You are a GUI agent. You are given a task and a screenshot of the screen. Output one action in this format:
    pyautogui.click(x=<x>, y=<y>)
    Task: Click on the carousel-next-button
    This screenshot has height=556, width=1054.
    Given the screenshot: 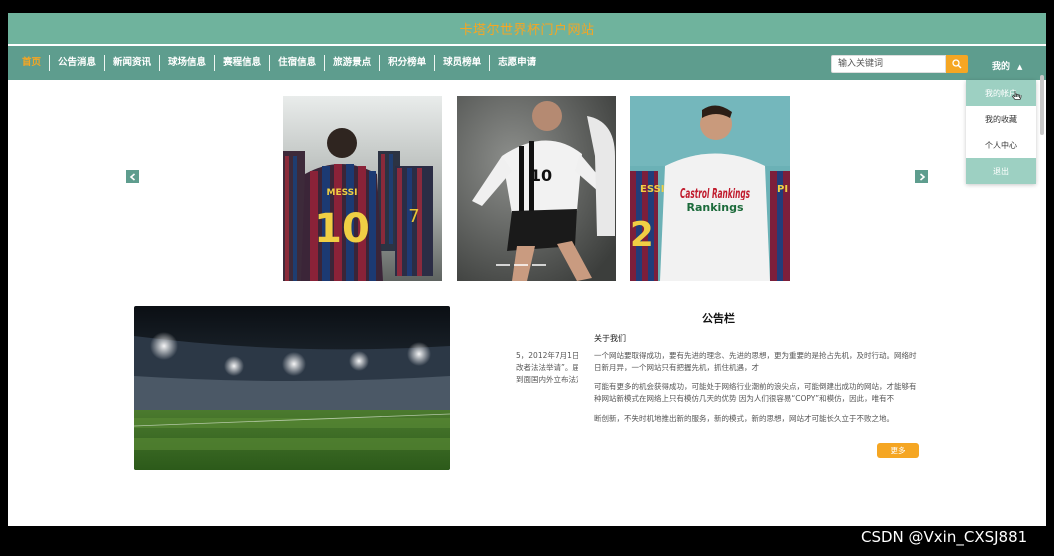 What is the action you would take?
    pyautogui.click(x=921, y=176)
    